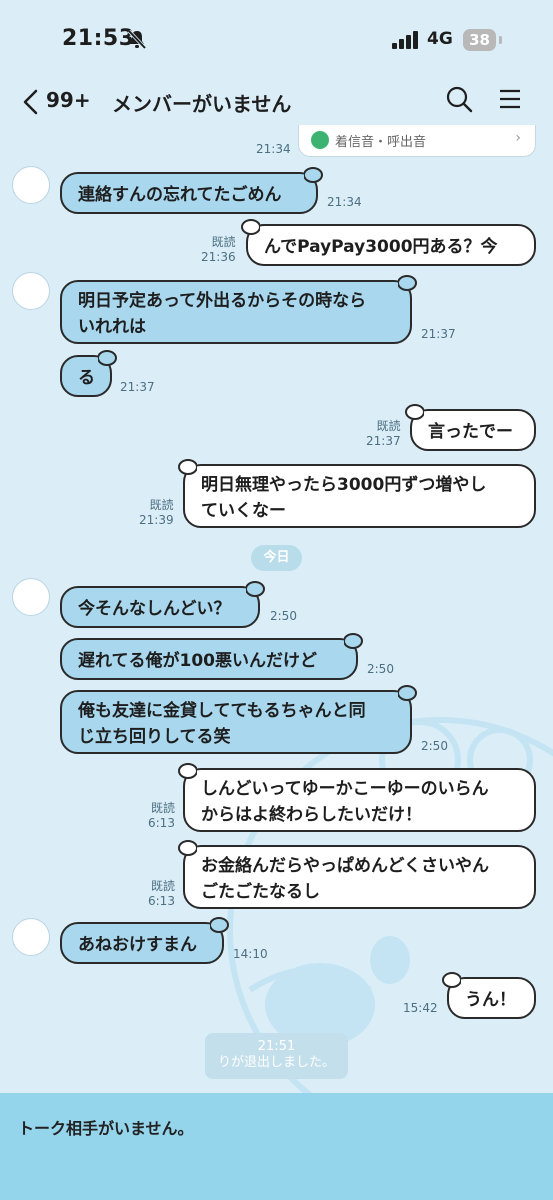 This screenshot has width=553, height=1200. I want to click on search-icon, so click(459, 99).